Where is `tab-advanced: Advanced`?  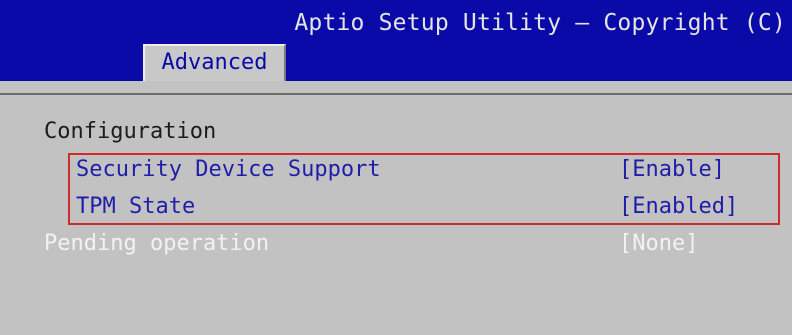 tab-advanced: Advanced is located at coordinates (214, 62).